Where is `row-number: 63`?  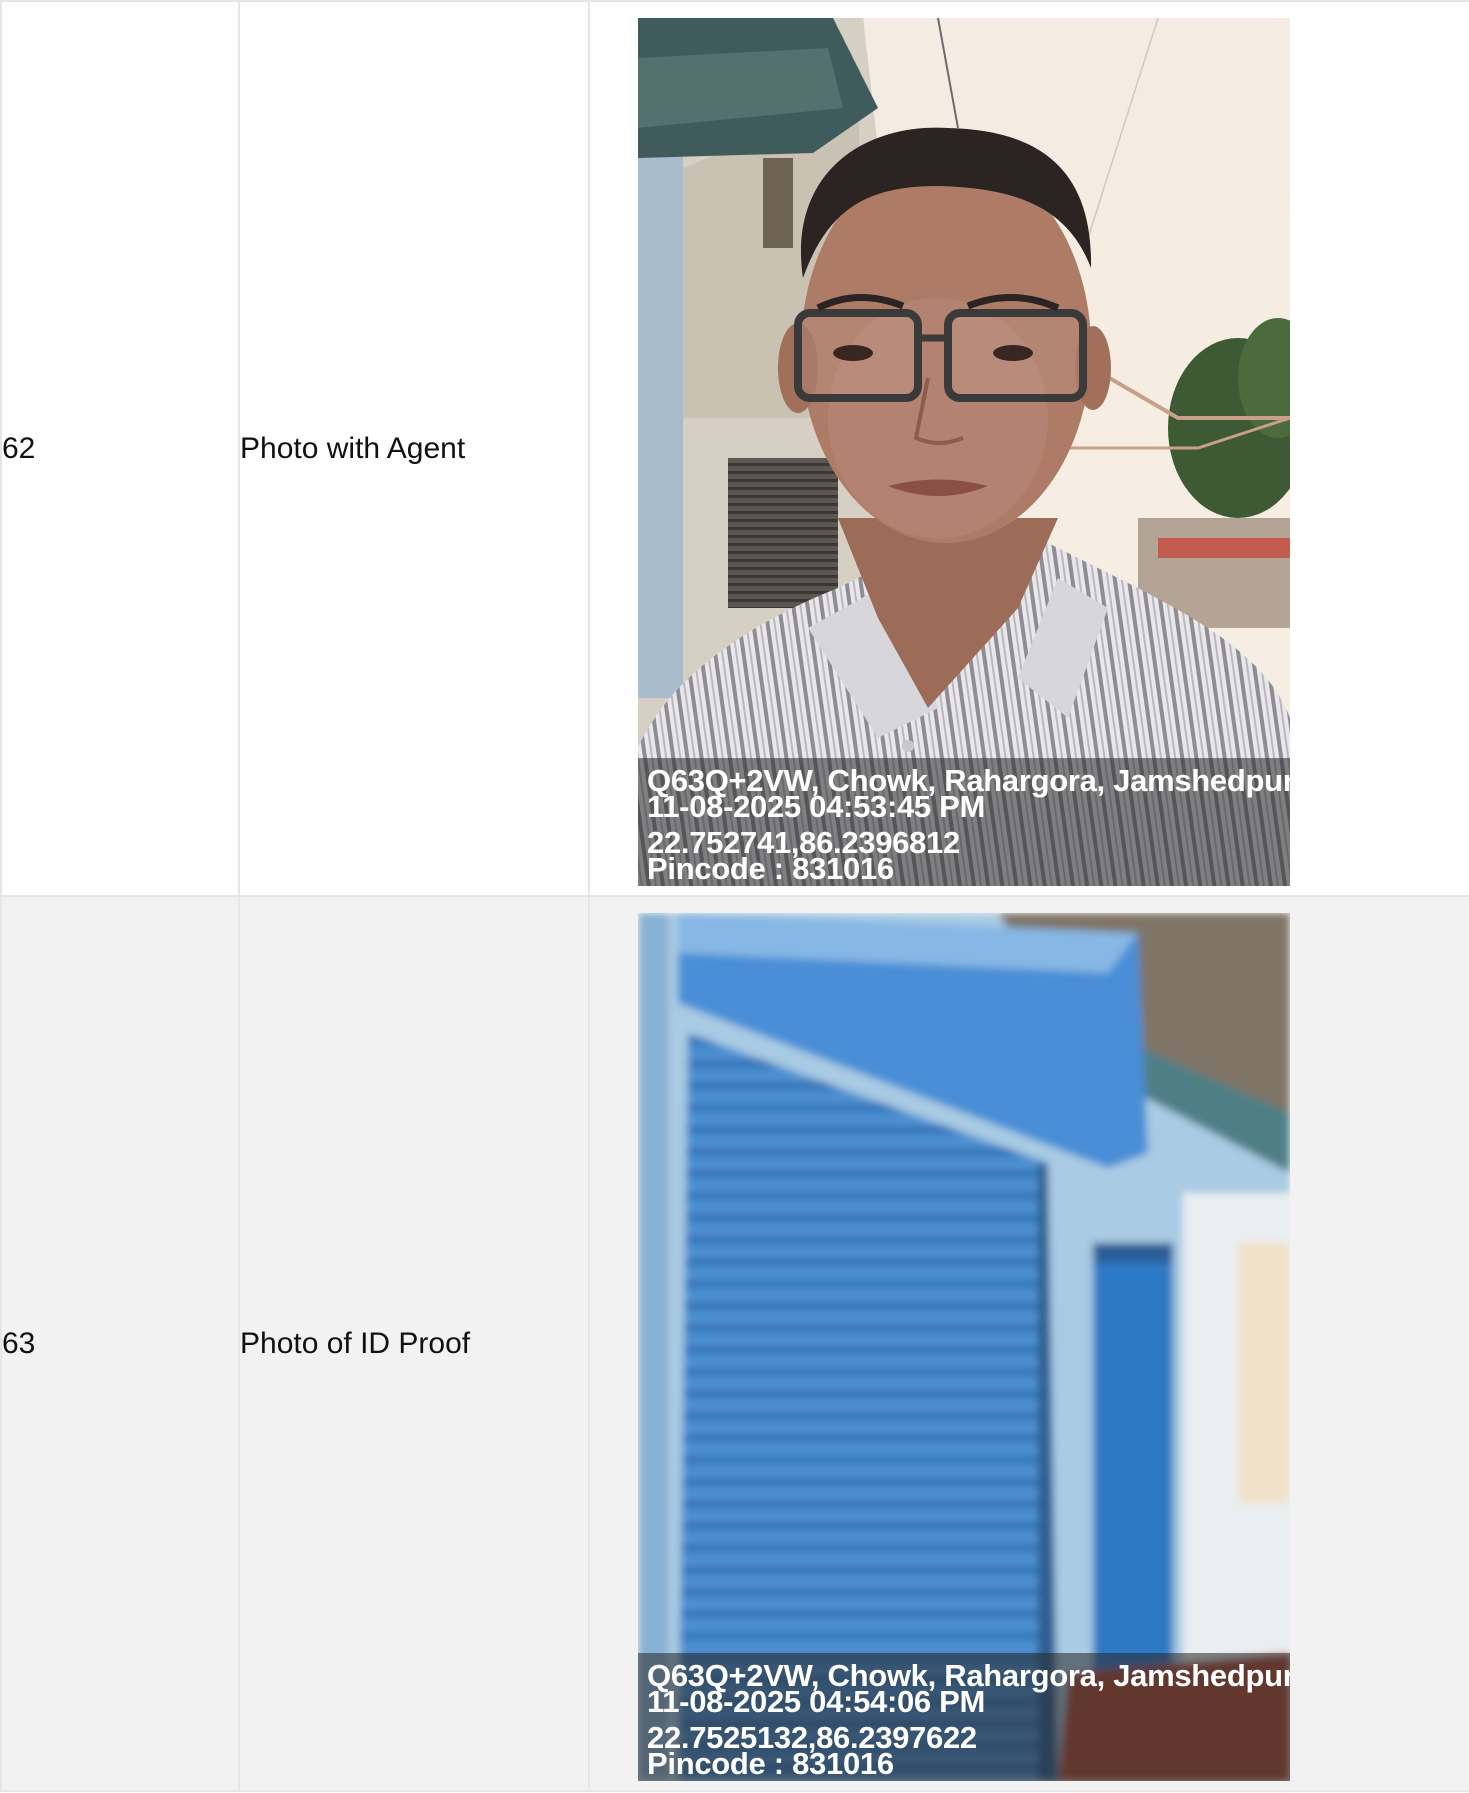
row-number: 63 is located at coordinates (120, 1343).